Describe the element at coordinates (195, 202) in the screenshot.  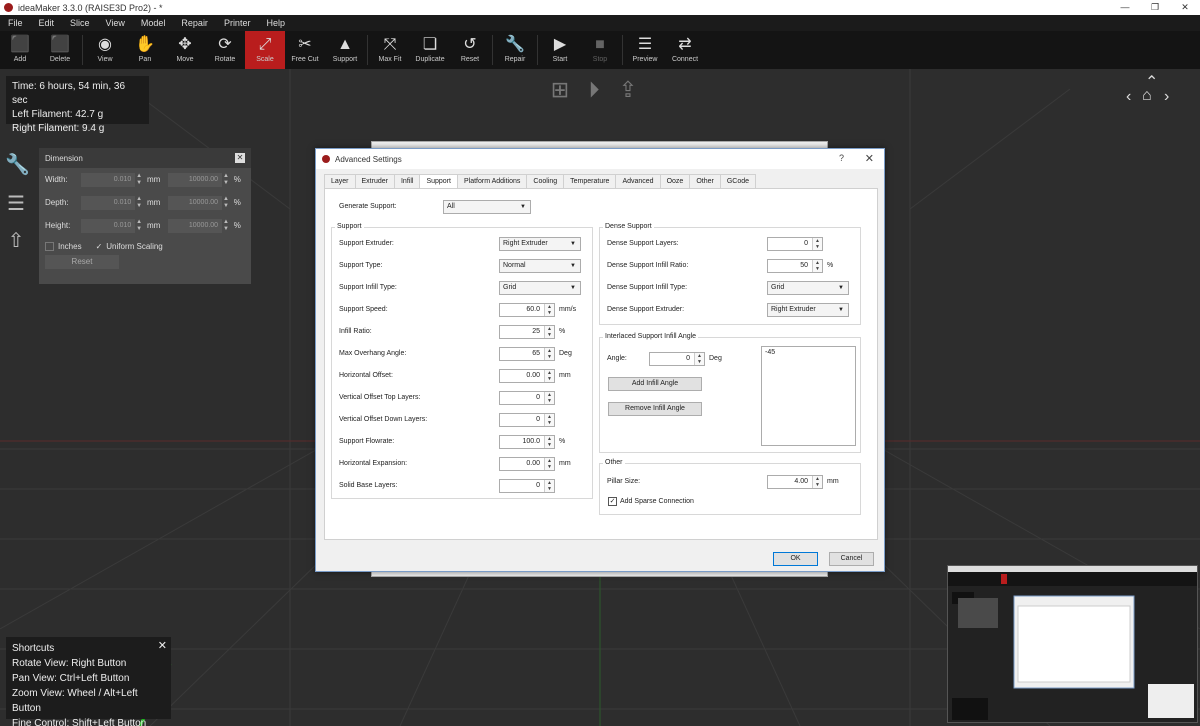
I see `depth-percent-field: 10000.00` at that location.